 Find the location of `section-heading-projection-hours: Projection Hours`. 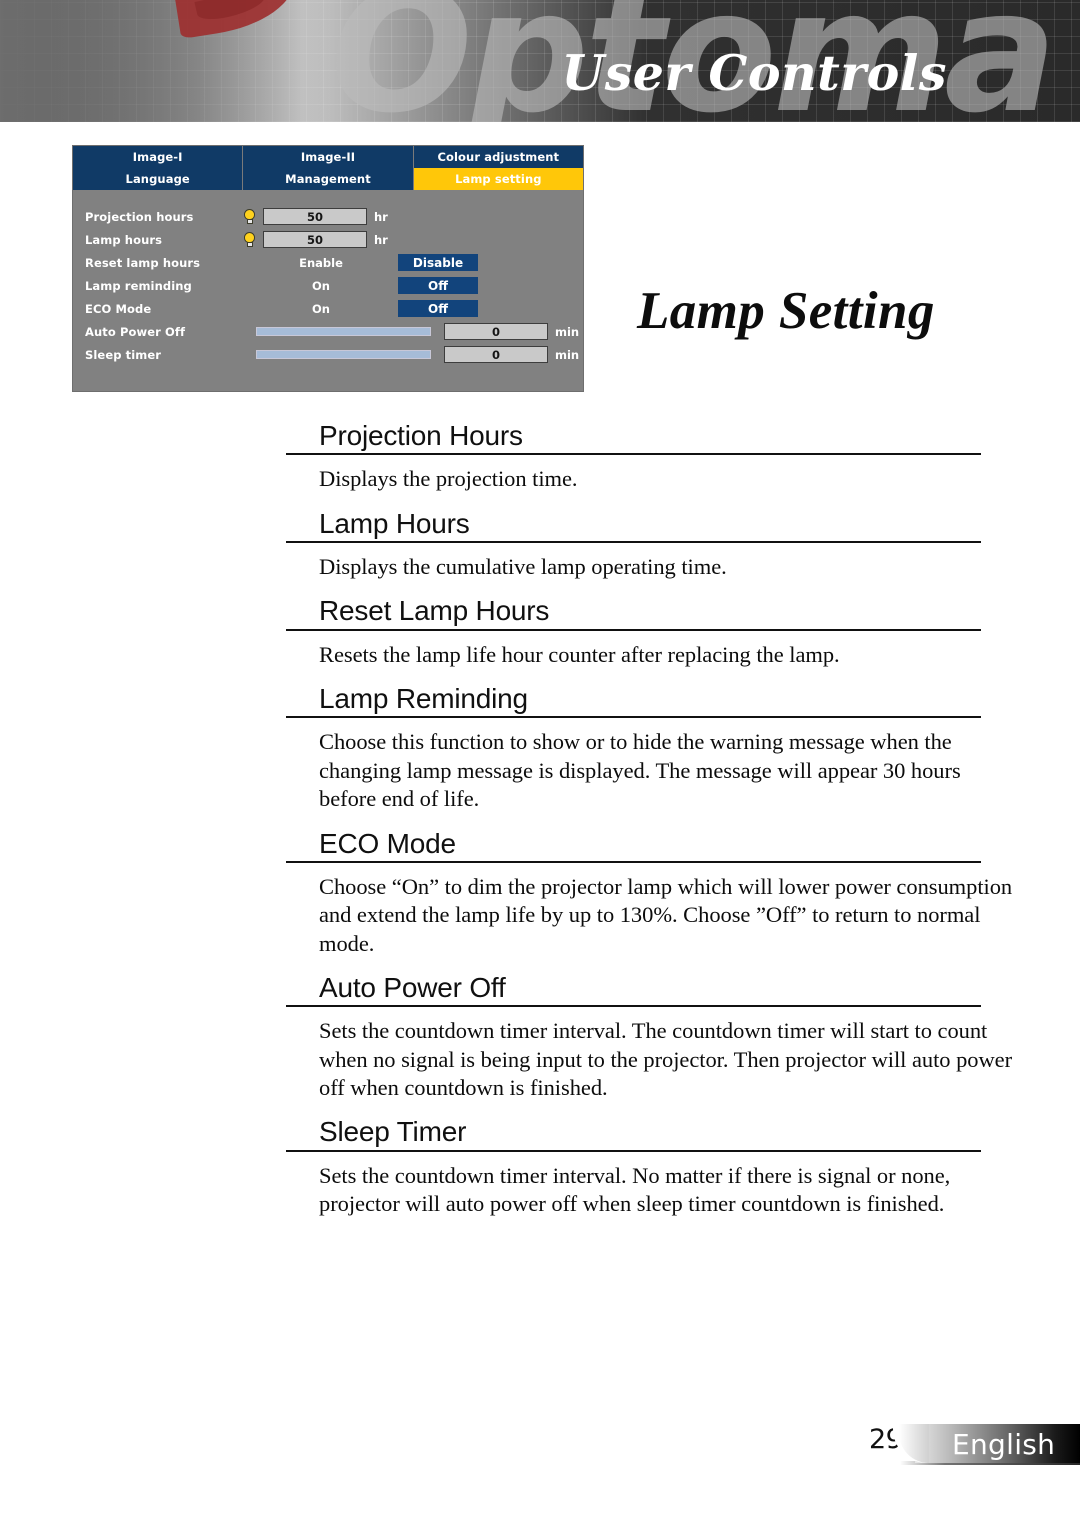

section-heading-projection-hours: Projection Hours is located at coordinates (633, 438).